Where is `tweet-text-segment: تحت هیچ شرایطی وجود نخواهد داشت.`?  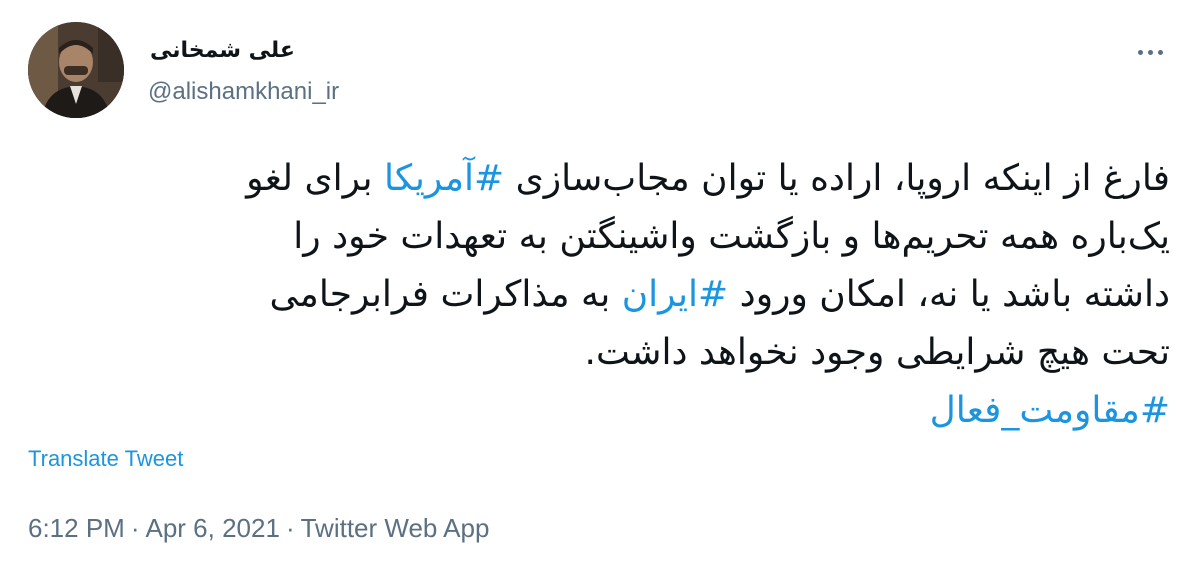 tweet-text-segment: تحت هیچ شرایطی وجود نخواهد داشت. is located at coordinates (877, 352).